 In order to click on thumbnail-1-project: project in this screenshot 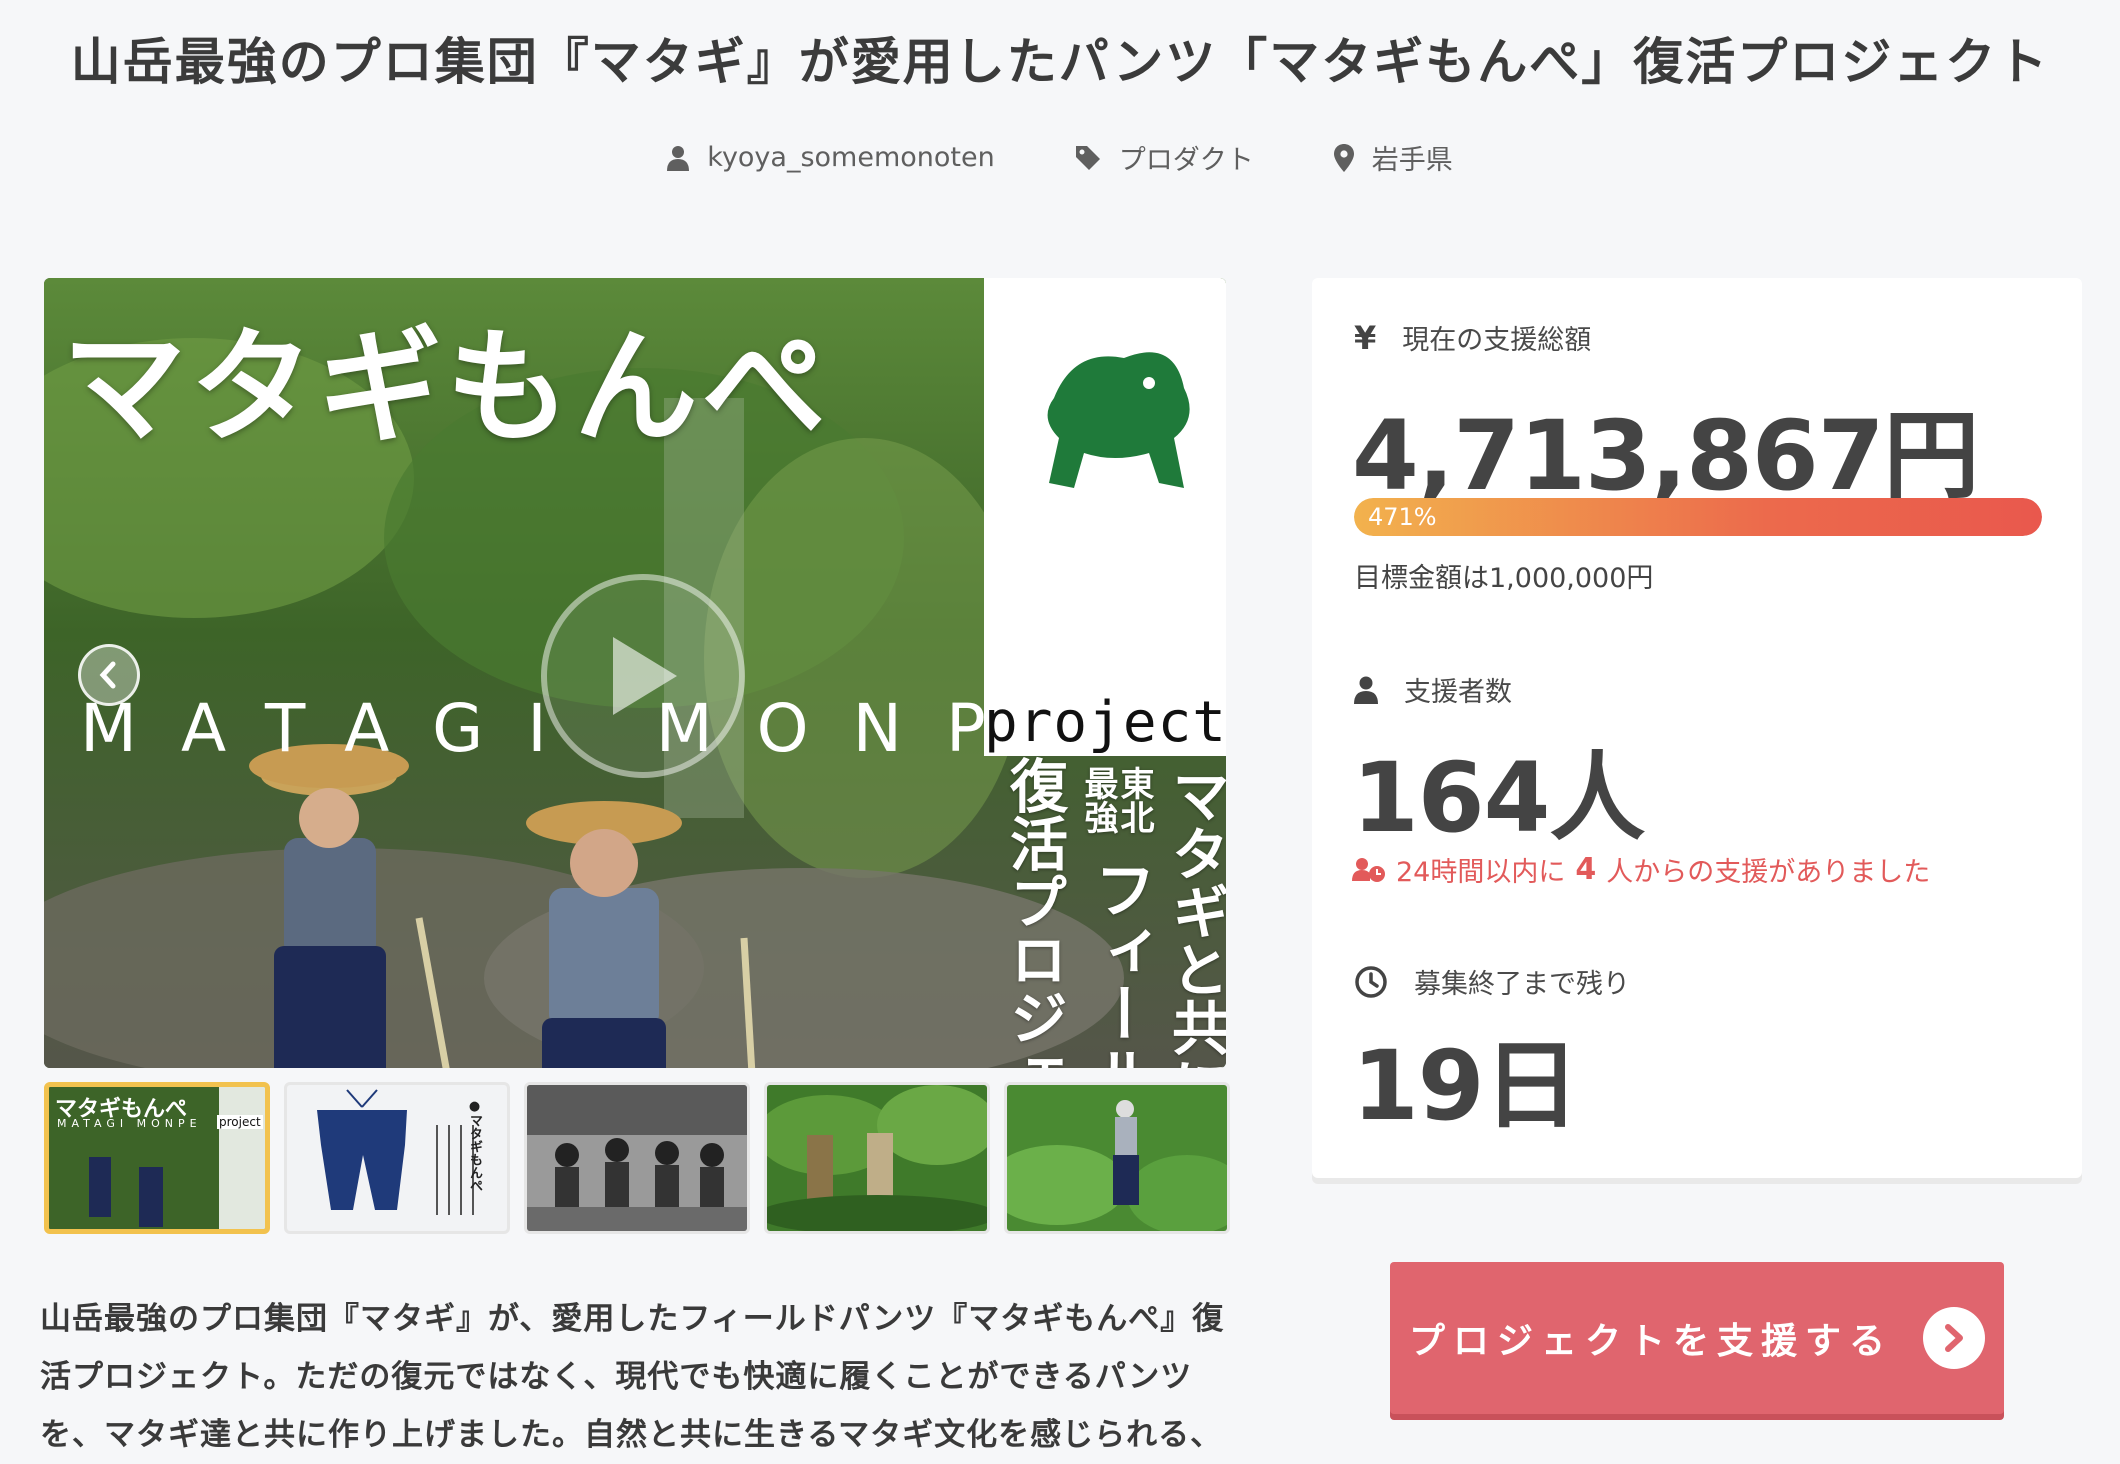, I will do `click(240, 1122)`.